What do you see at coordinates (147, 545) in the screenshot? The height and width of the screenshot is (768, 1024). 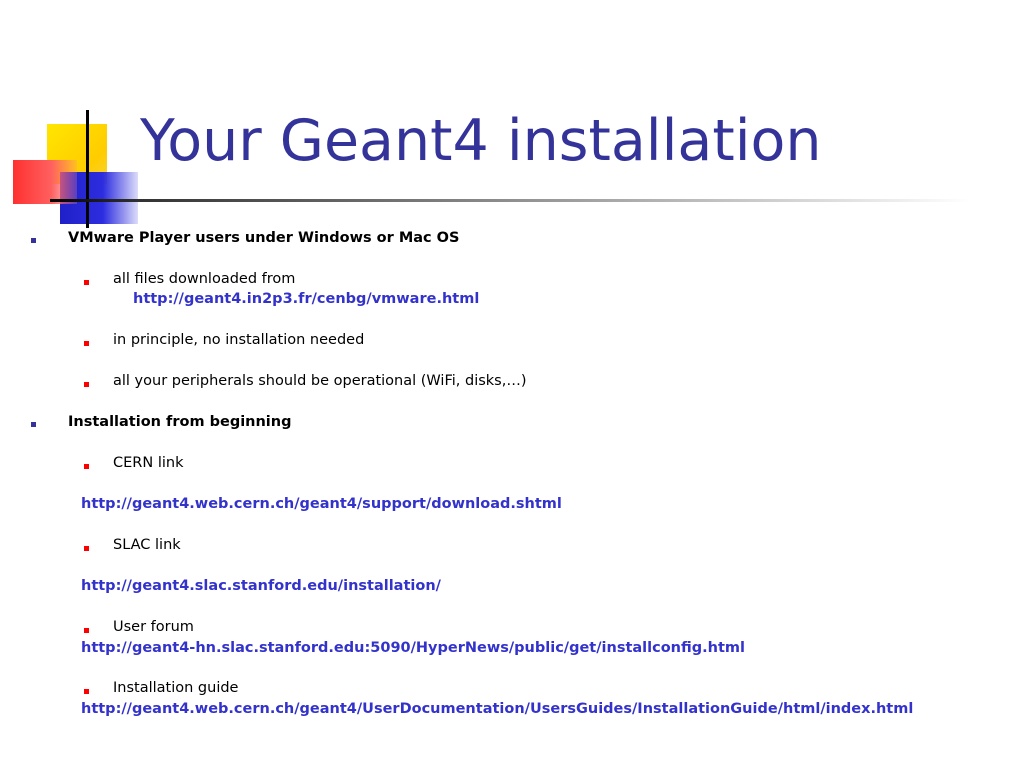 I see `list-item-text: SLAC link` at bounding box center [147, 545].